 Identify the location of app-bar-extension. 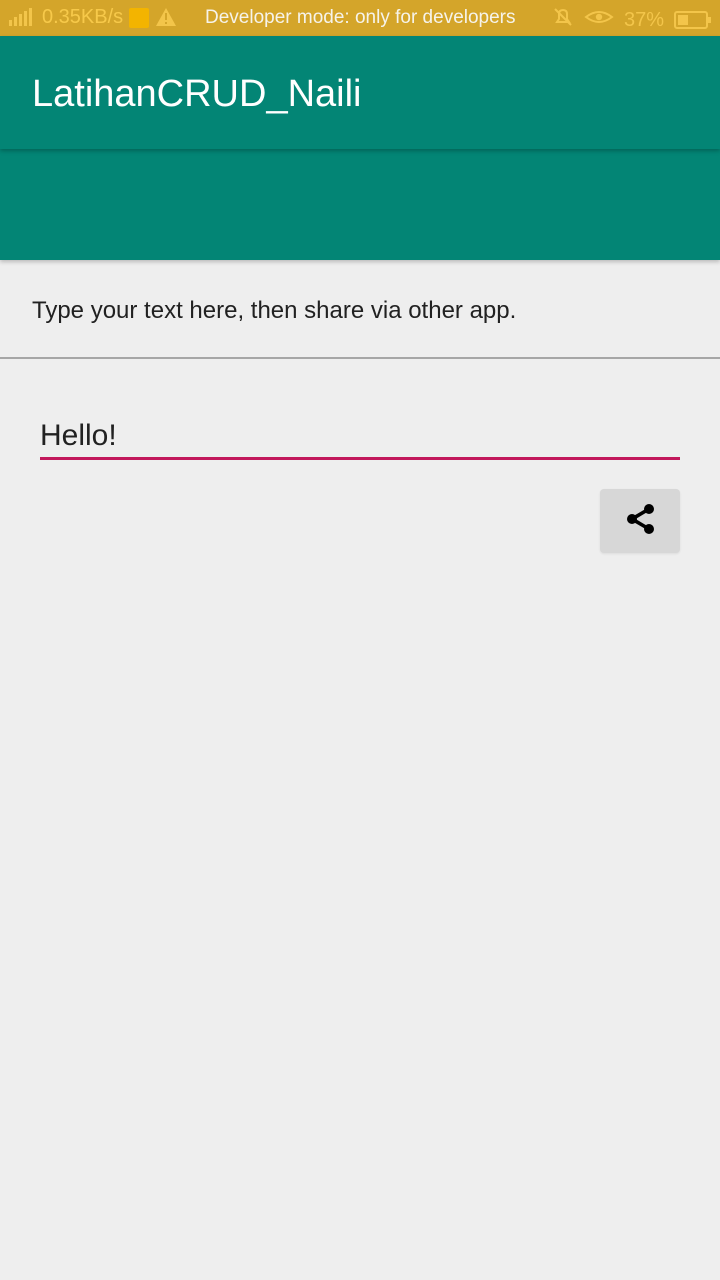
(360, 204).